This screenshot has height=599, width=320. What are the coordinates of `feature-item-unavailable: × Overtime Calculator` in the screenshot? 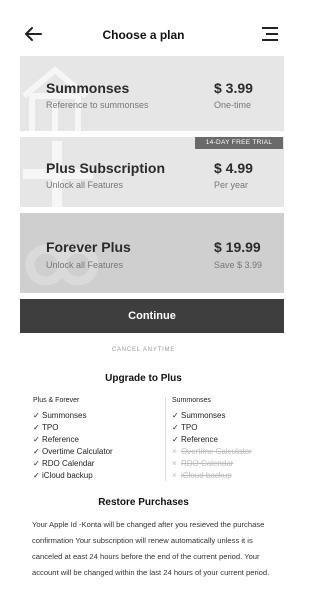 It's located at (212, 451).